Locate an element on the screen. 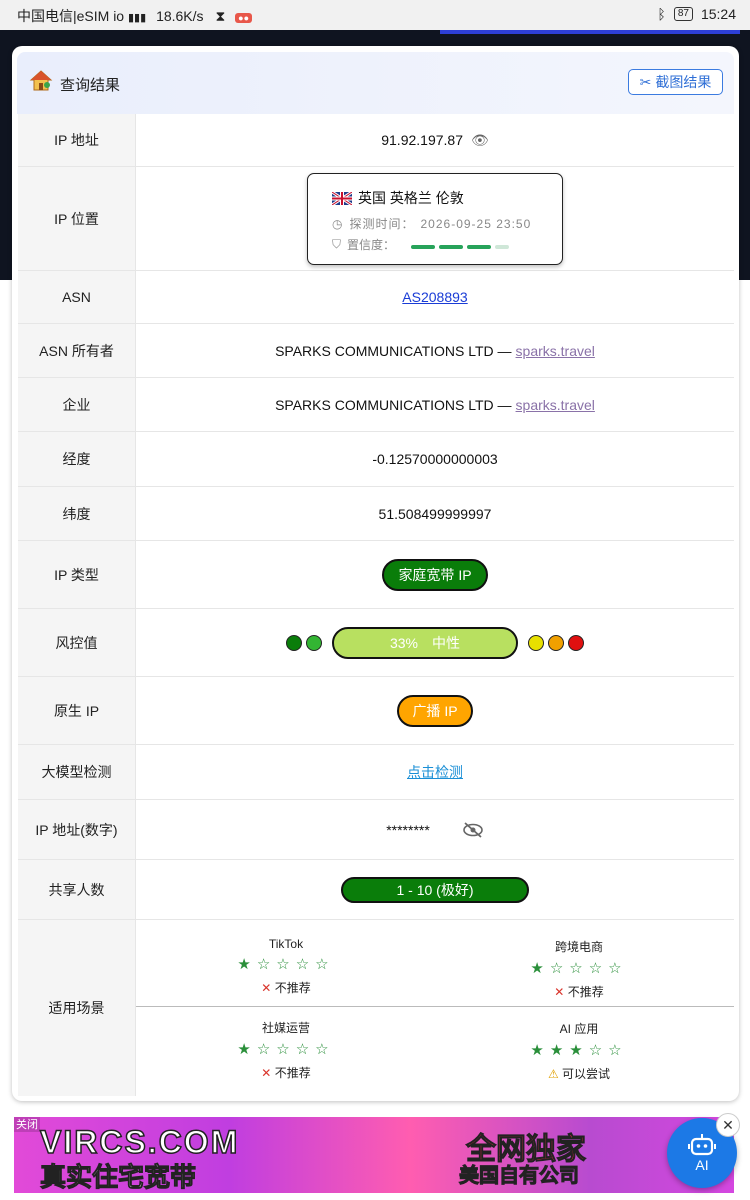  row-latitude: 纬度 51.508499999997 is located at coordinates (376, 514).